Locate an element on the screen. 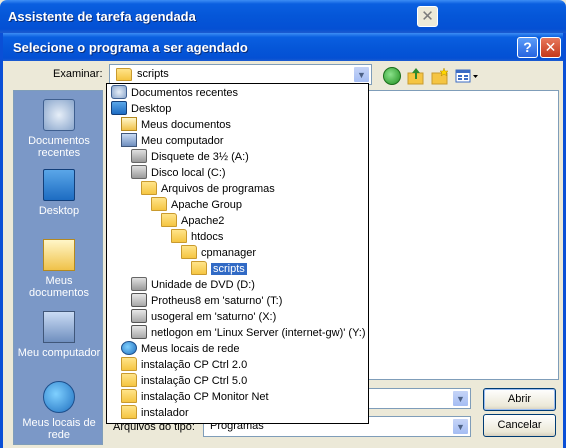 The height and width of the screenshot is (448, 566). list-item: htdocs is located at coordinates (197, 237).